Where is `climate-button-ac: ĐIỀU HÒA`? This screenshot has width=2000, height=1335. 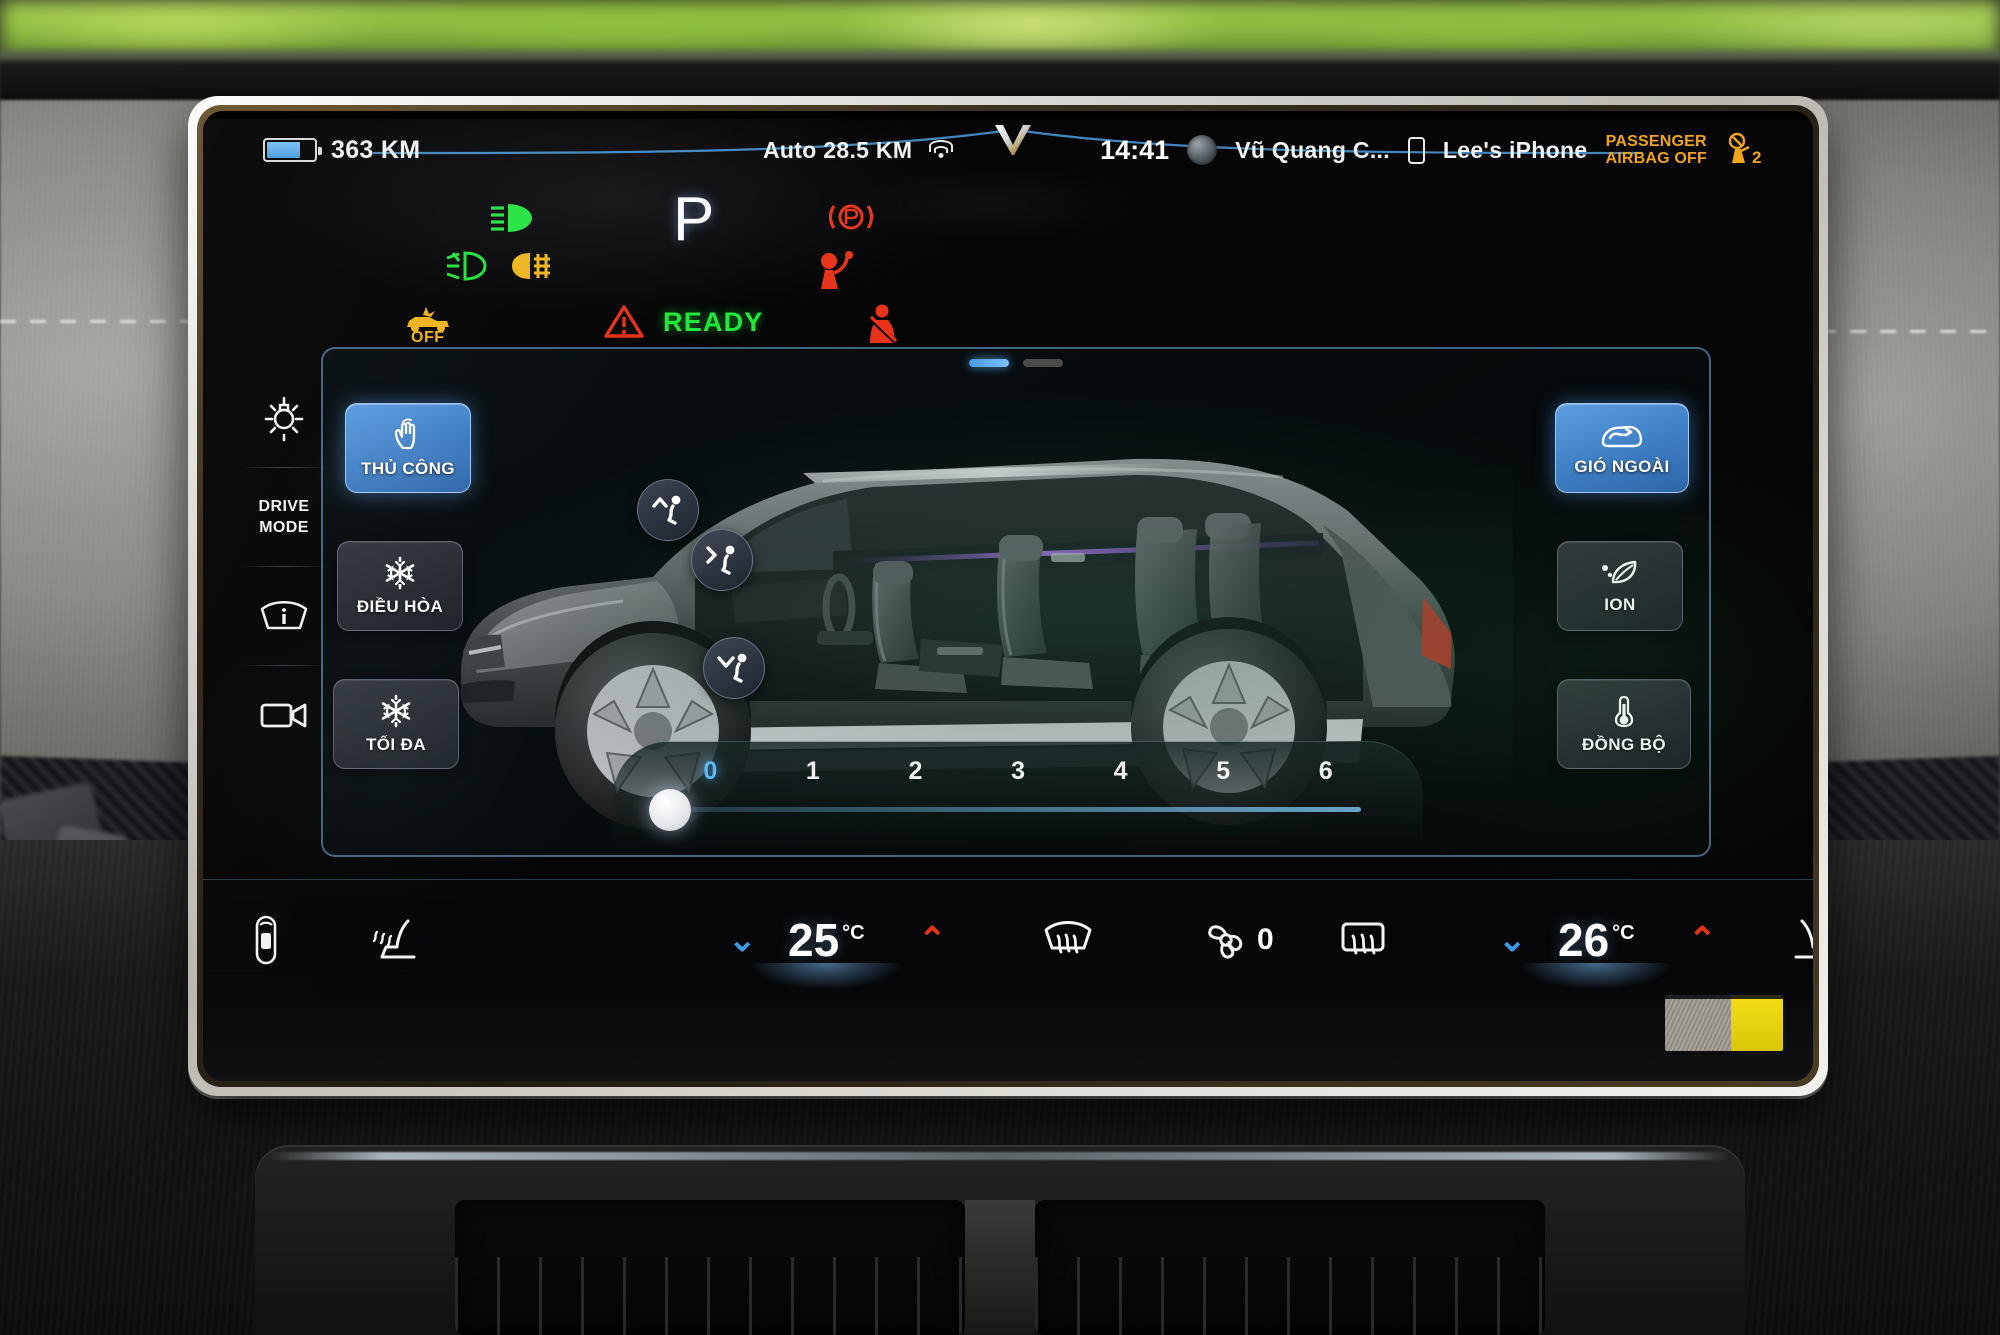 climate-button-ac: ĐIỀU HÒA is located at coordinates (400, 586).